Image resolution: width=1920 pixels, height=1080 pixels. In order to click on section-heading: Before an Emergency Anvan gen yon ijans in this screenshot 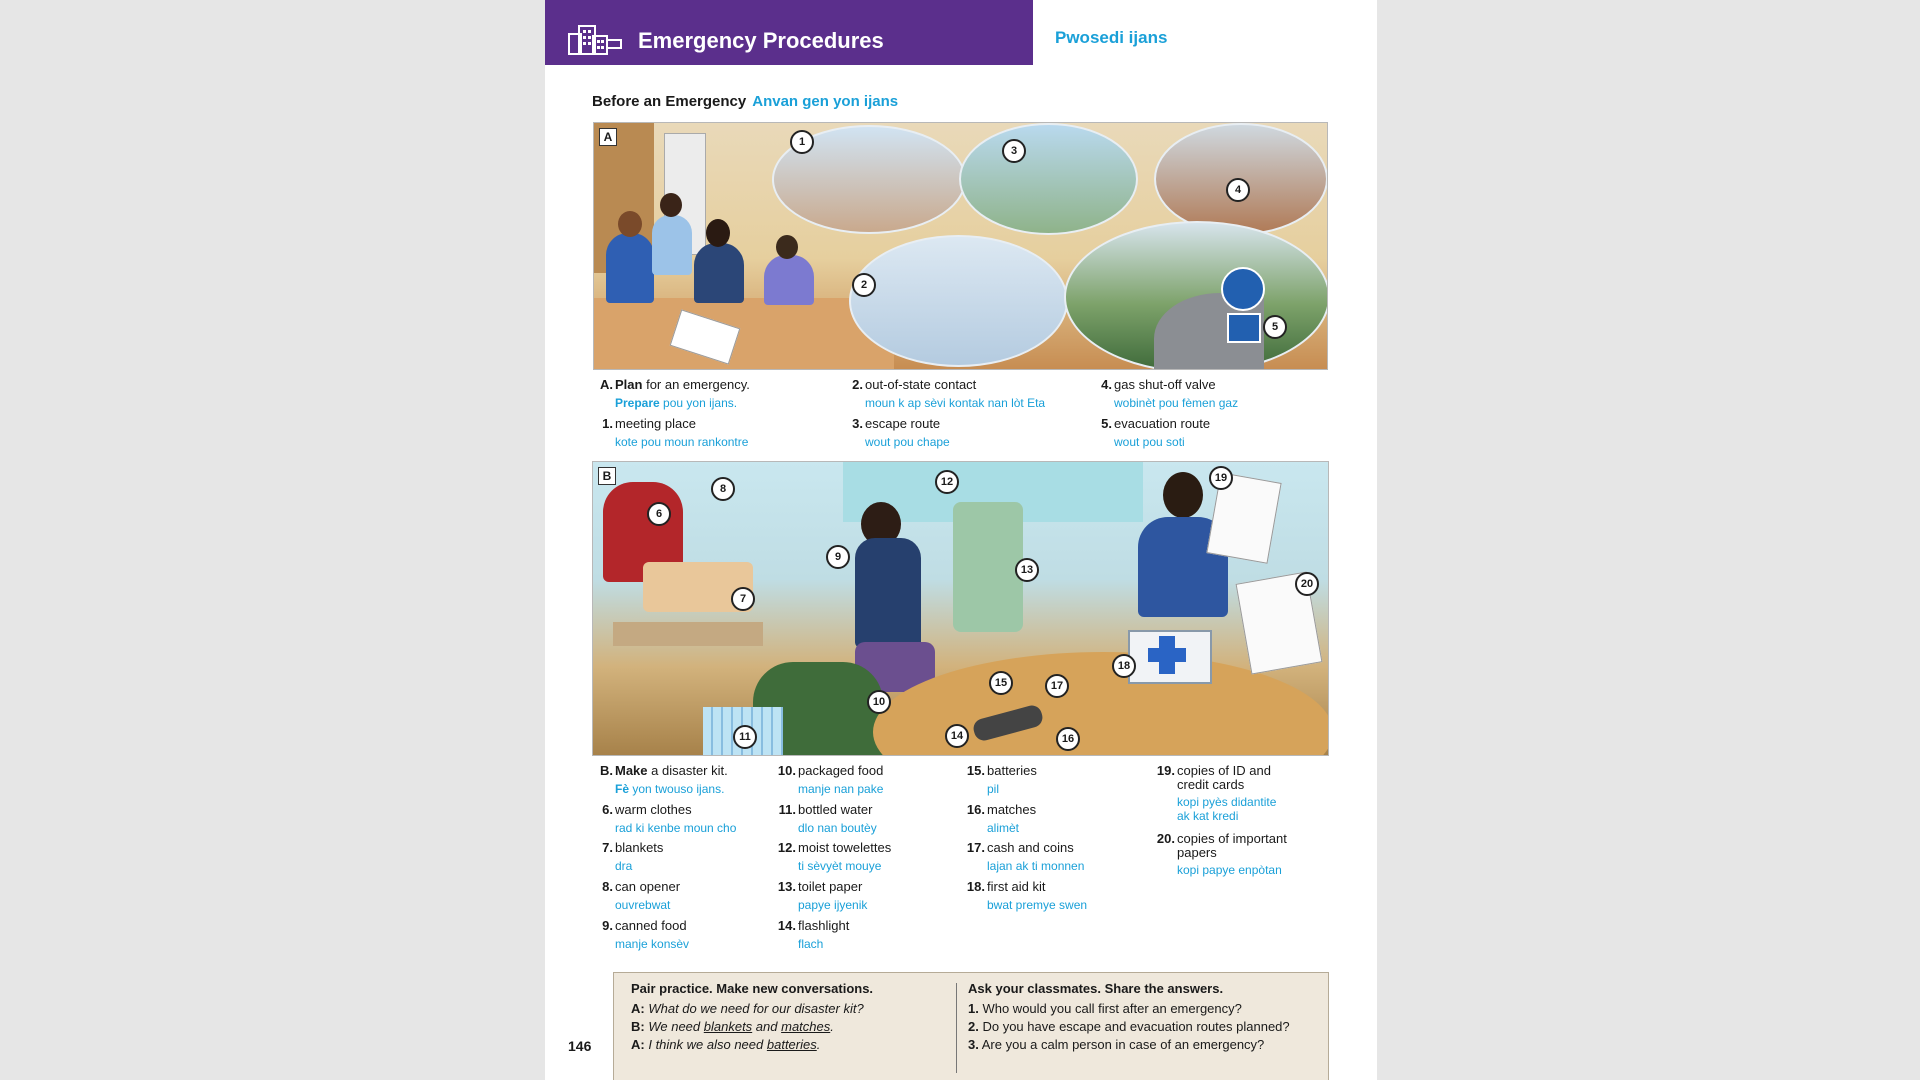, I will do `click(745, 101)`.